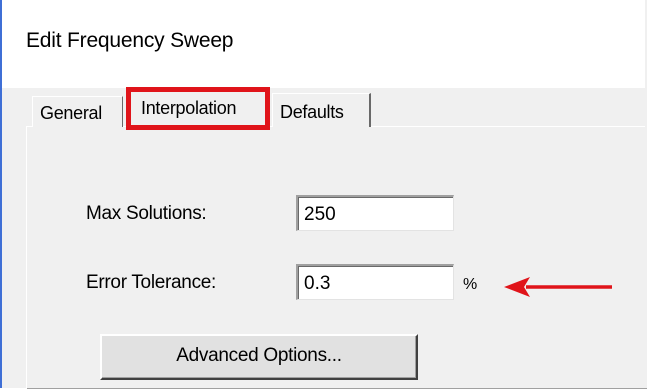 The image size is (647, 389). What do you see at coordinates (71, 113) in the screenshot?
I see `tab-general-label: General` at bounding box center [71, 113].